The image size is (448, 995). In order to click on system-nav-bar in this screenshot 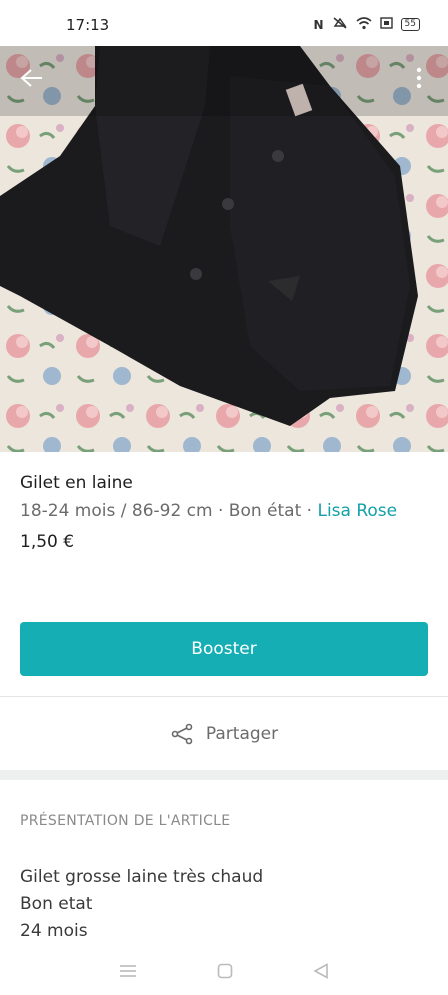, I will do `click(224, 972)`.